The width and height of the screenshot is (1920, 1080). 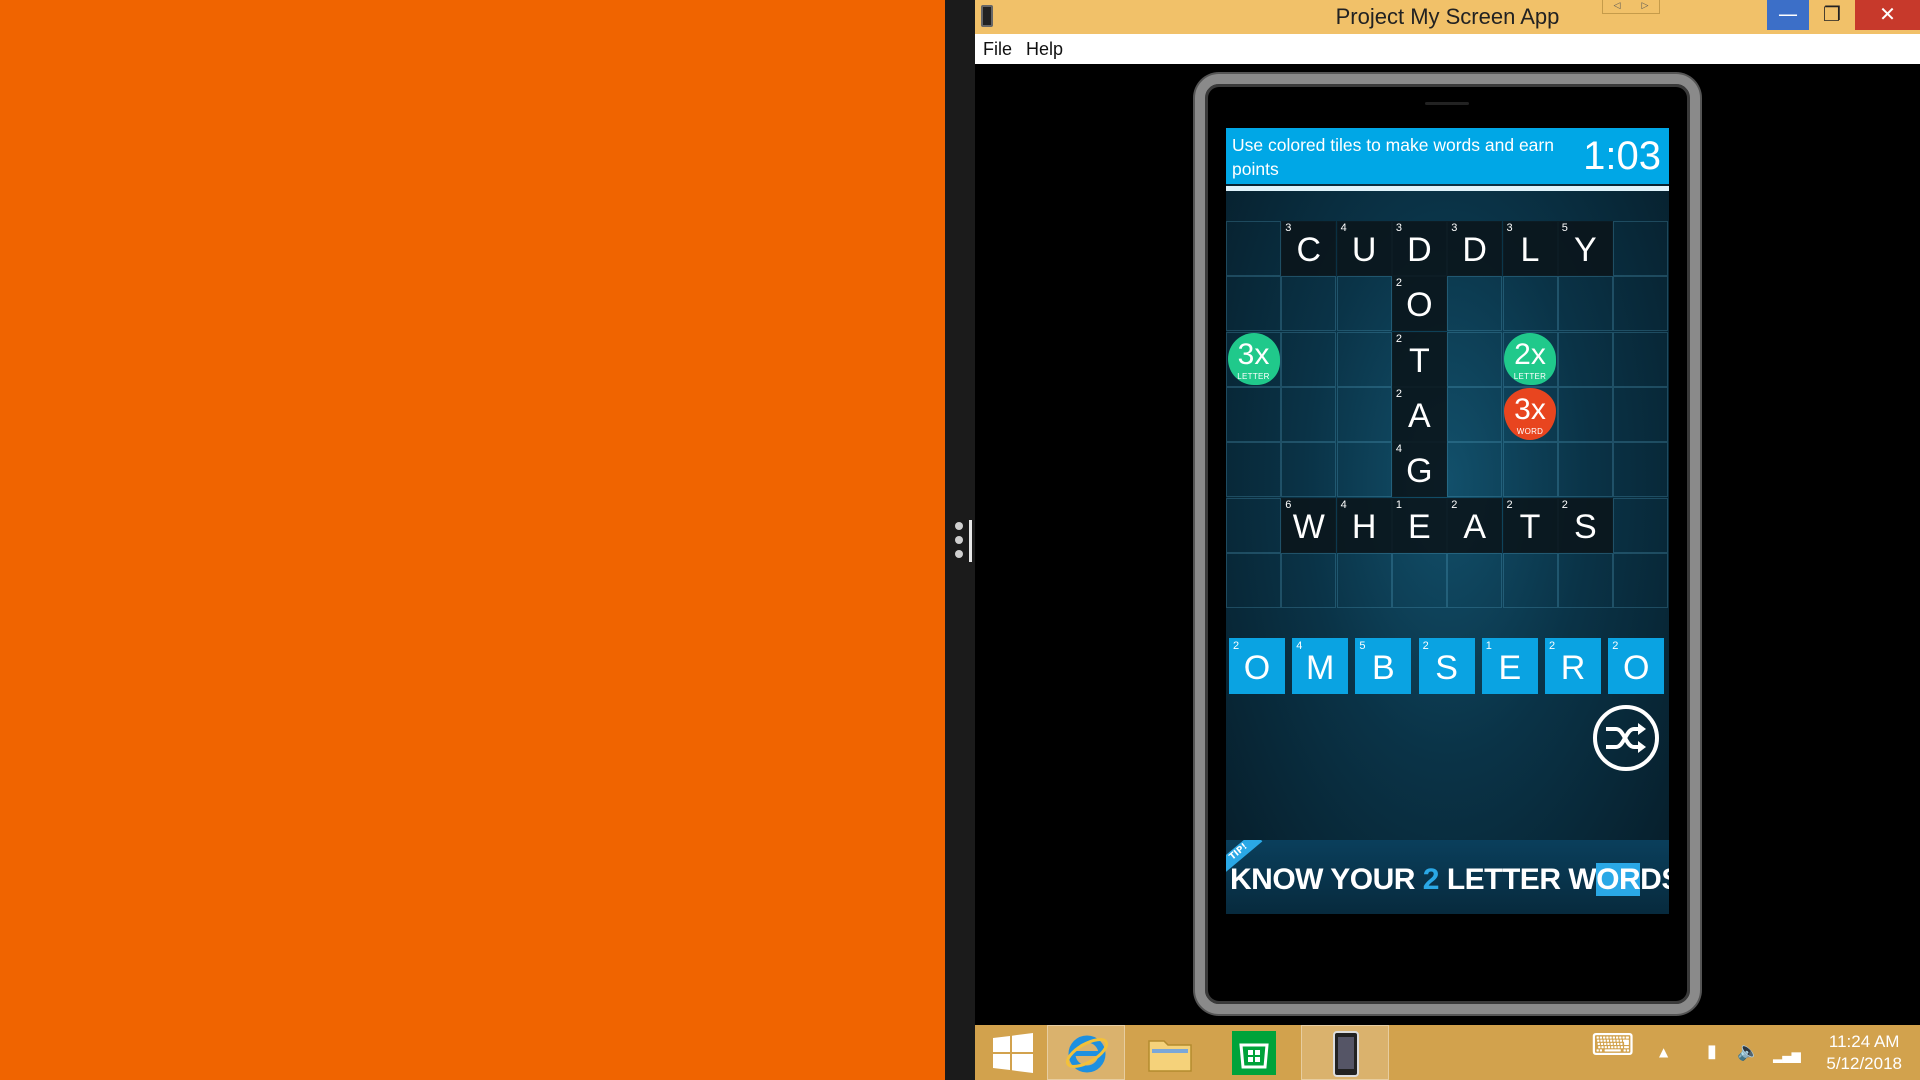 I want to click on network-icon: ▂▄▆, so click(x=1787, y=1056).